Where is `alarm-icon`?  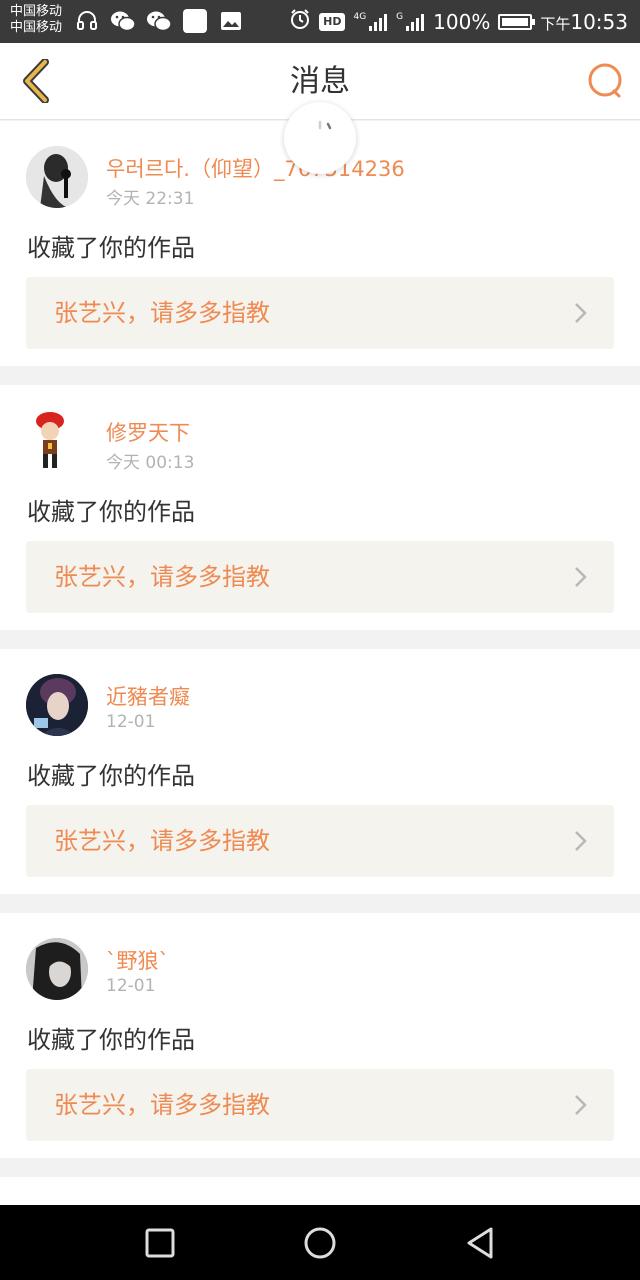 alarm-icon is located at coordinates (300, 21).